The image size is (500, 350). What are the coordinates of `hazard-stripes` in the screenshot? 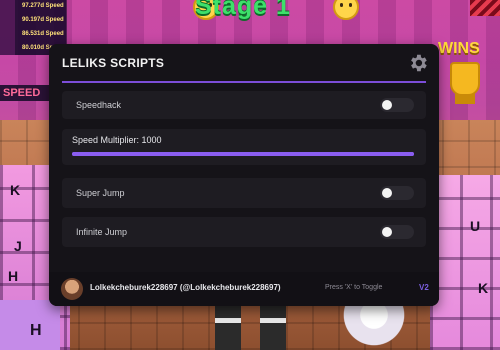 It's located at (485, 8).